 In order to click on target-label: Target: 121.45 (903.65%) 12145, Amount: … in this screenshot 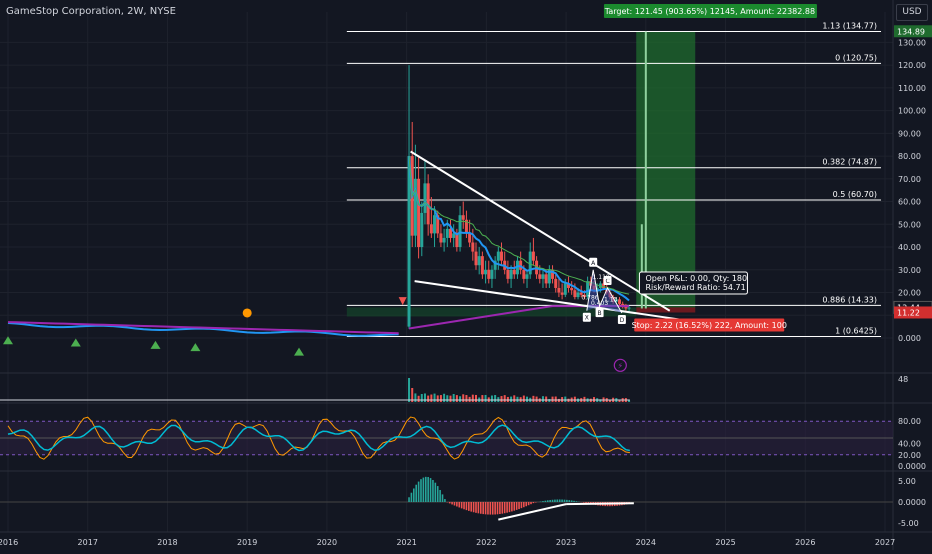, I will do `click(710, 11)`.